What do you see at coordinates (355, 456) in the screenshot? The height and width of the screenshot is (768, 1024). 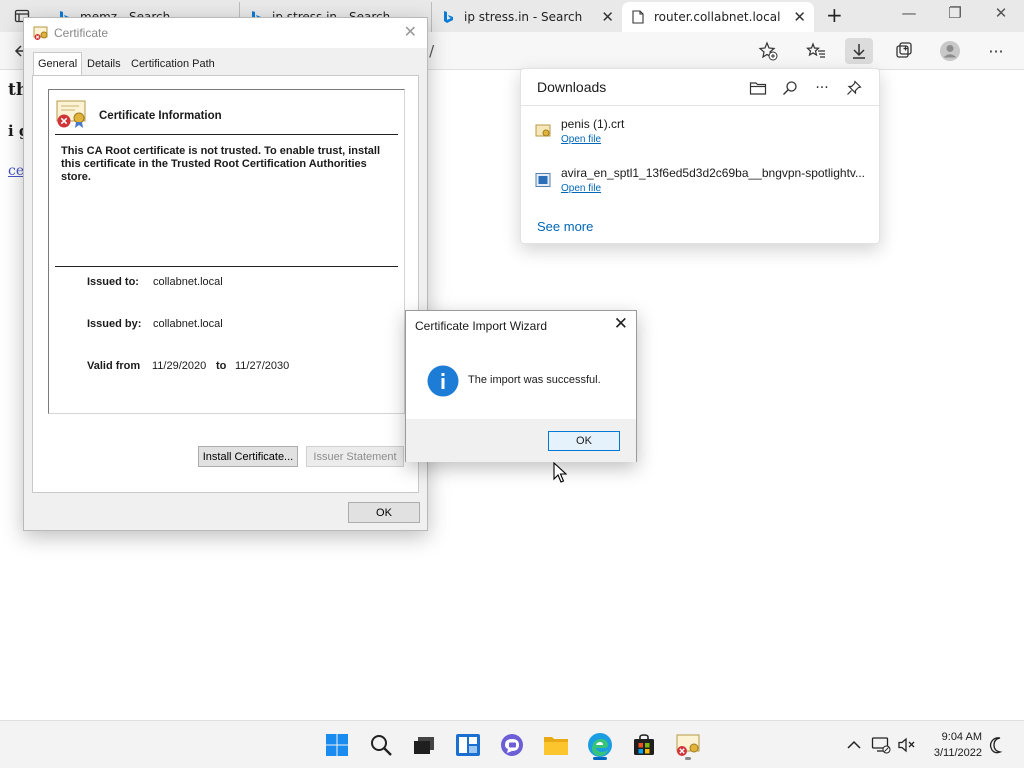 I see `issuer-statement-button: Issuer Statement` at bounding box center [355, 456].